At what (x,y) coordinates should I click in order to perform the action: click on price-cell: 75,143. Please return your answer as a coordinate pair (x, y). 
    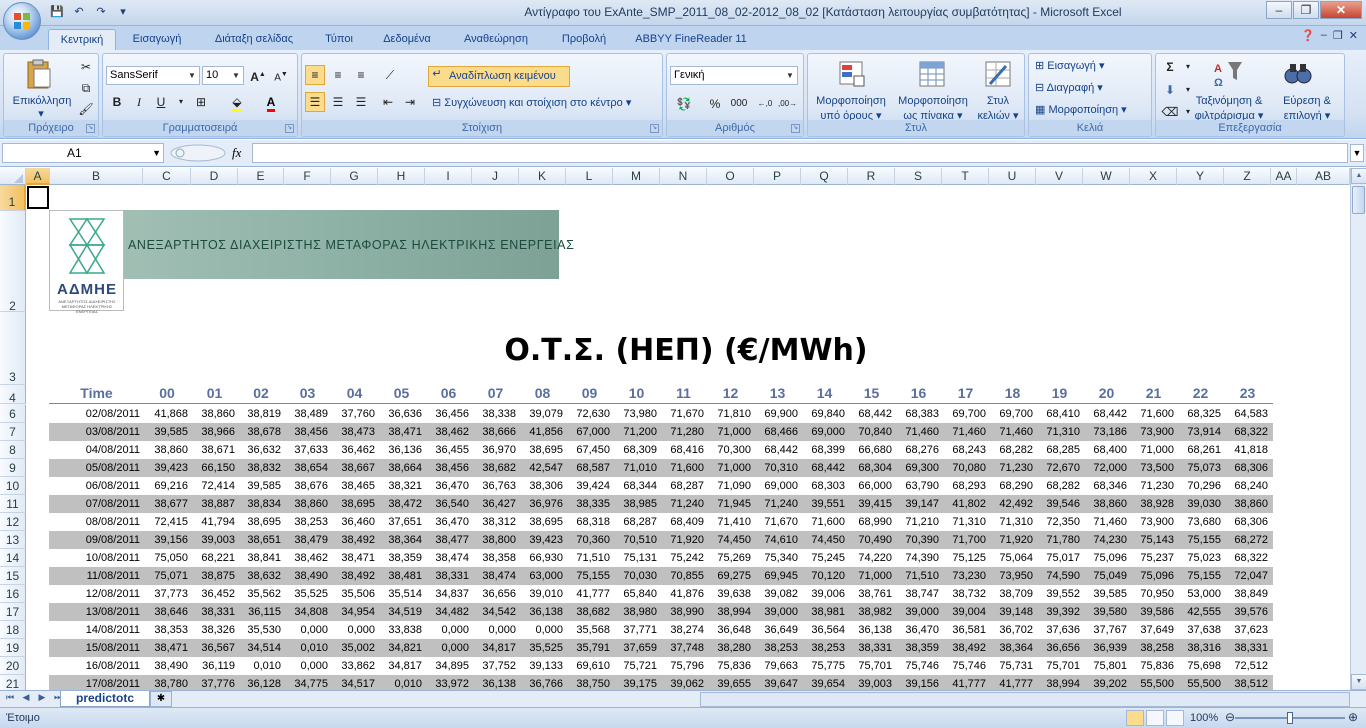
    Looking at the image, I should click on (1152, 540).